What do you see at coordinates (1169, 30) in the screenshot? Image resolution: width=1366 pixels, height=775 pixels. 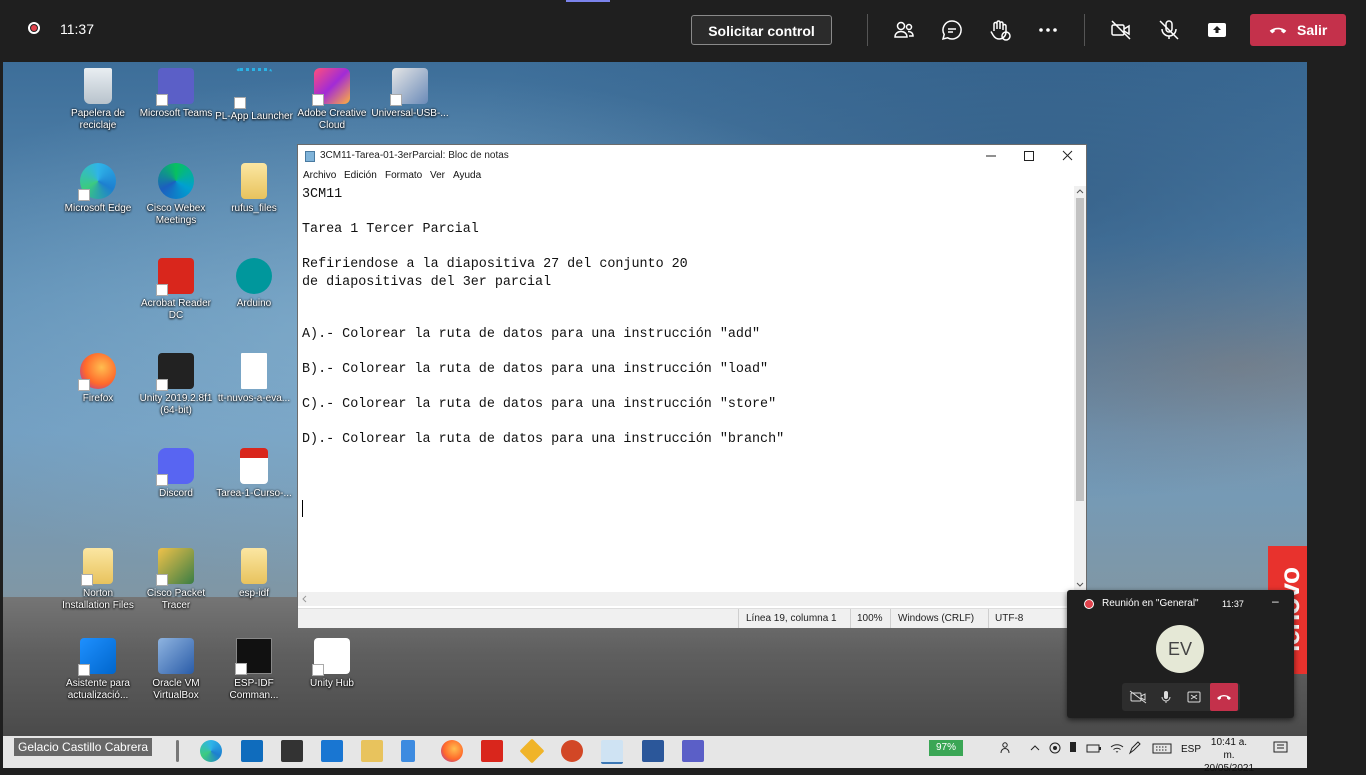 I see `mic-off-icon` at bounding box center [1169, 30].